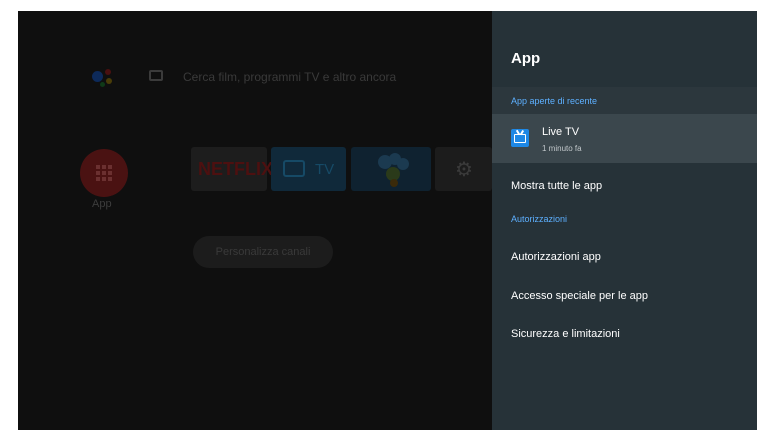 The image size is (758, 430). What do you see at coordinates (539, 219) in the screenshot?
I see `permissions-section-label: Autorizzazioni` at bounding box center [539, 219].